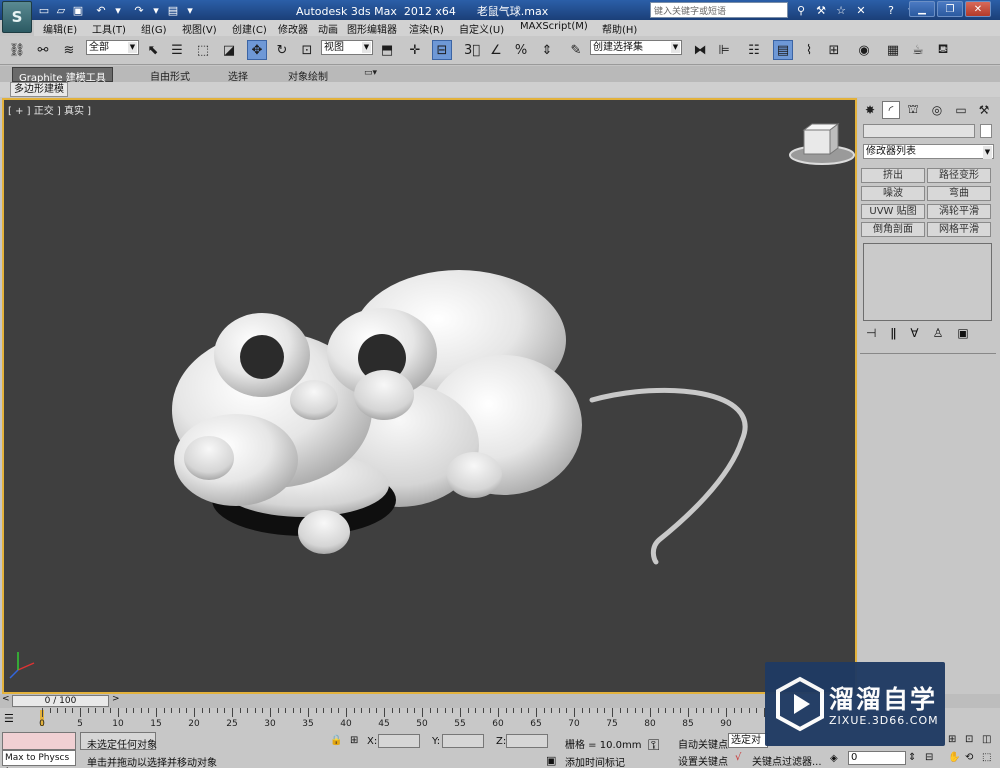 This screenshot has width=1000, height=768. Describe the element at coordinates (834, 50) in the screenshot. I see `schematic-view-icon: ⊞` at that location.